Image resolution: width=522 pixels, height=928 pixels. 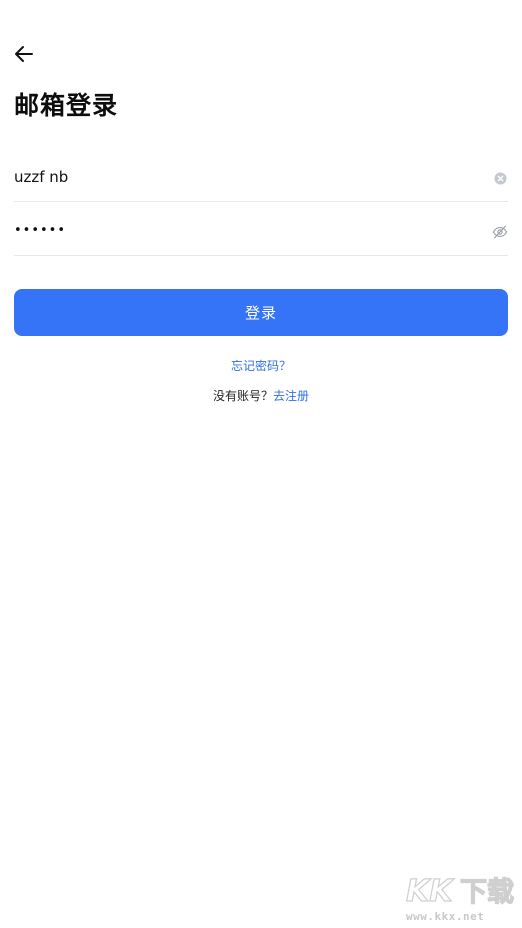 I want to click on svg-text: 下载, so click(x=487, y=892).